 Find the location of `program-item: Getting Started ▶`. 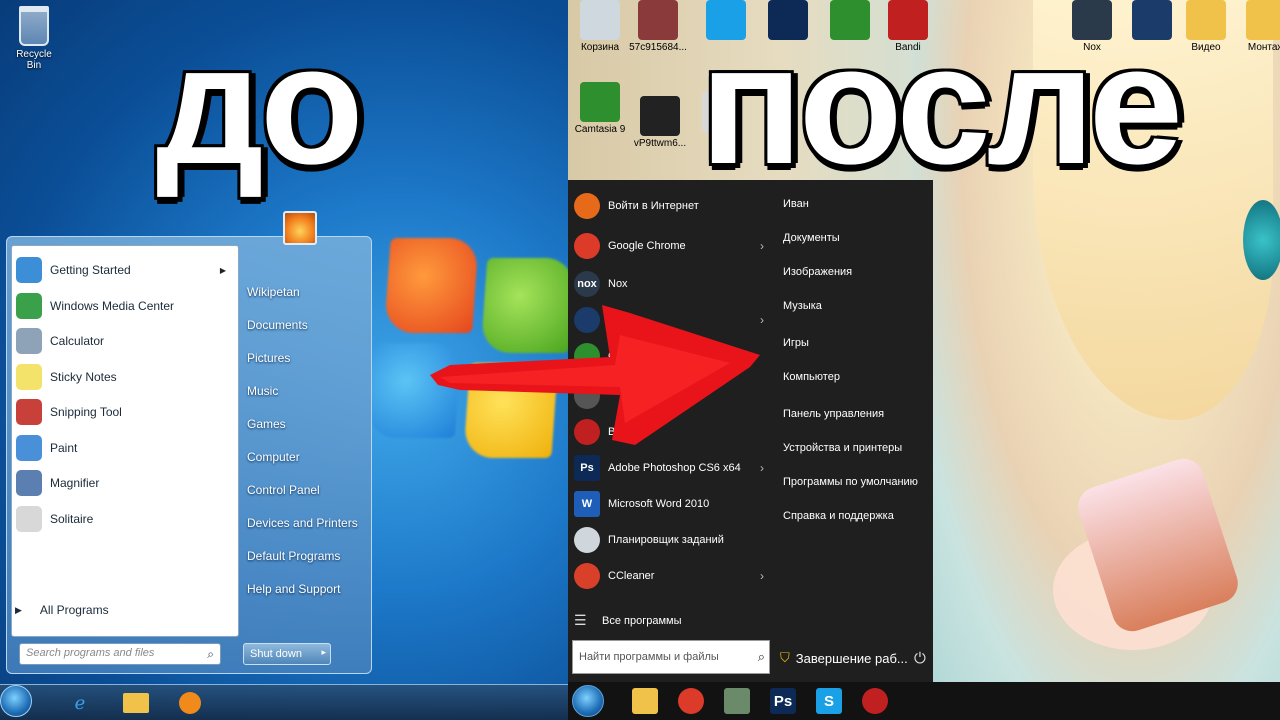

program-item: Getting Started ▶ is located at coordinates (125, 270).